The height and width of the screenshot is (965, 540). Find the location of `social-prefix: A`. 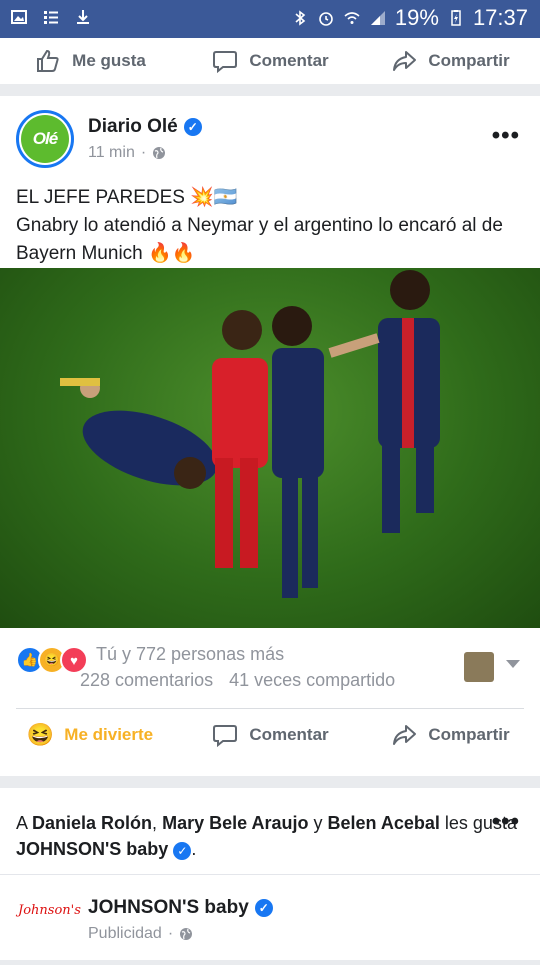

social-prefix: A is located at coordinates (22, 823).